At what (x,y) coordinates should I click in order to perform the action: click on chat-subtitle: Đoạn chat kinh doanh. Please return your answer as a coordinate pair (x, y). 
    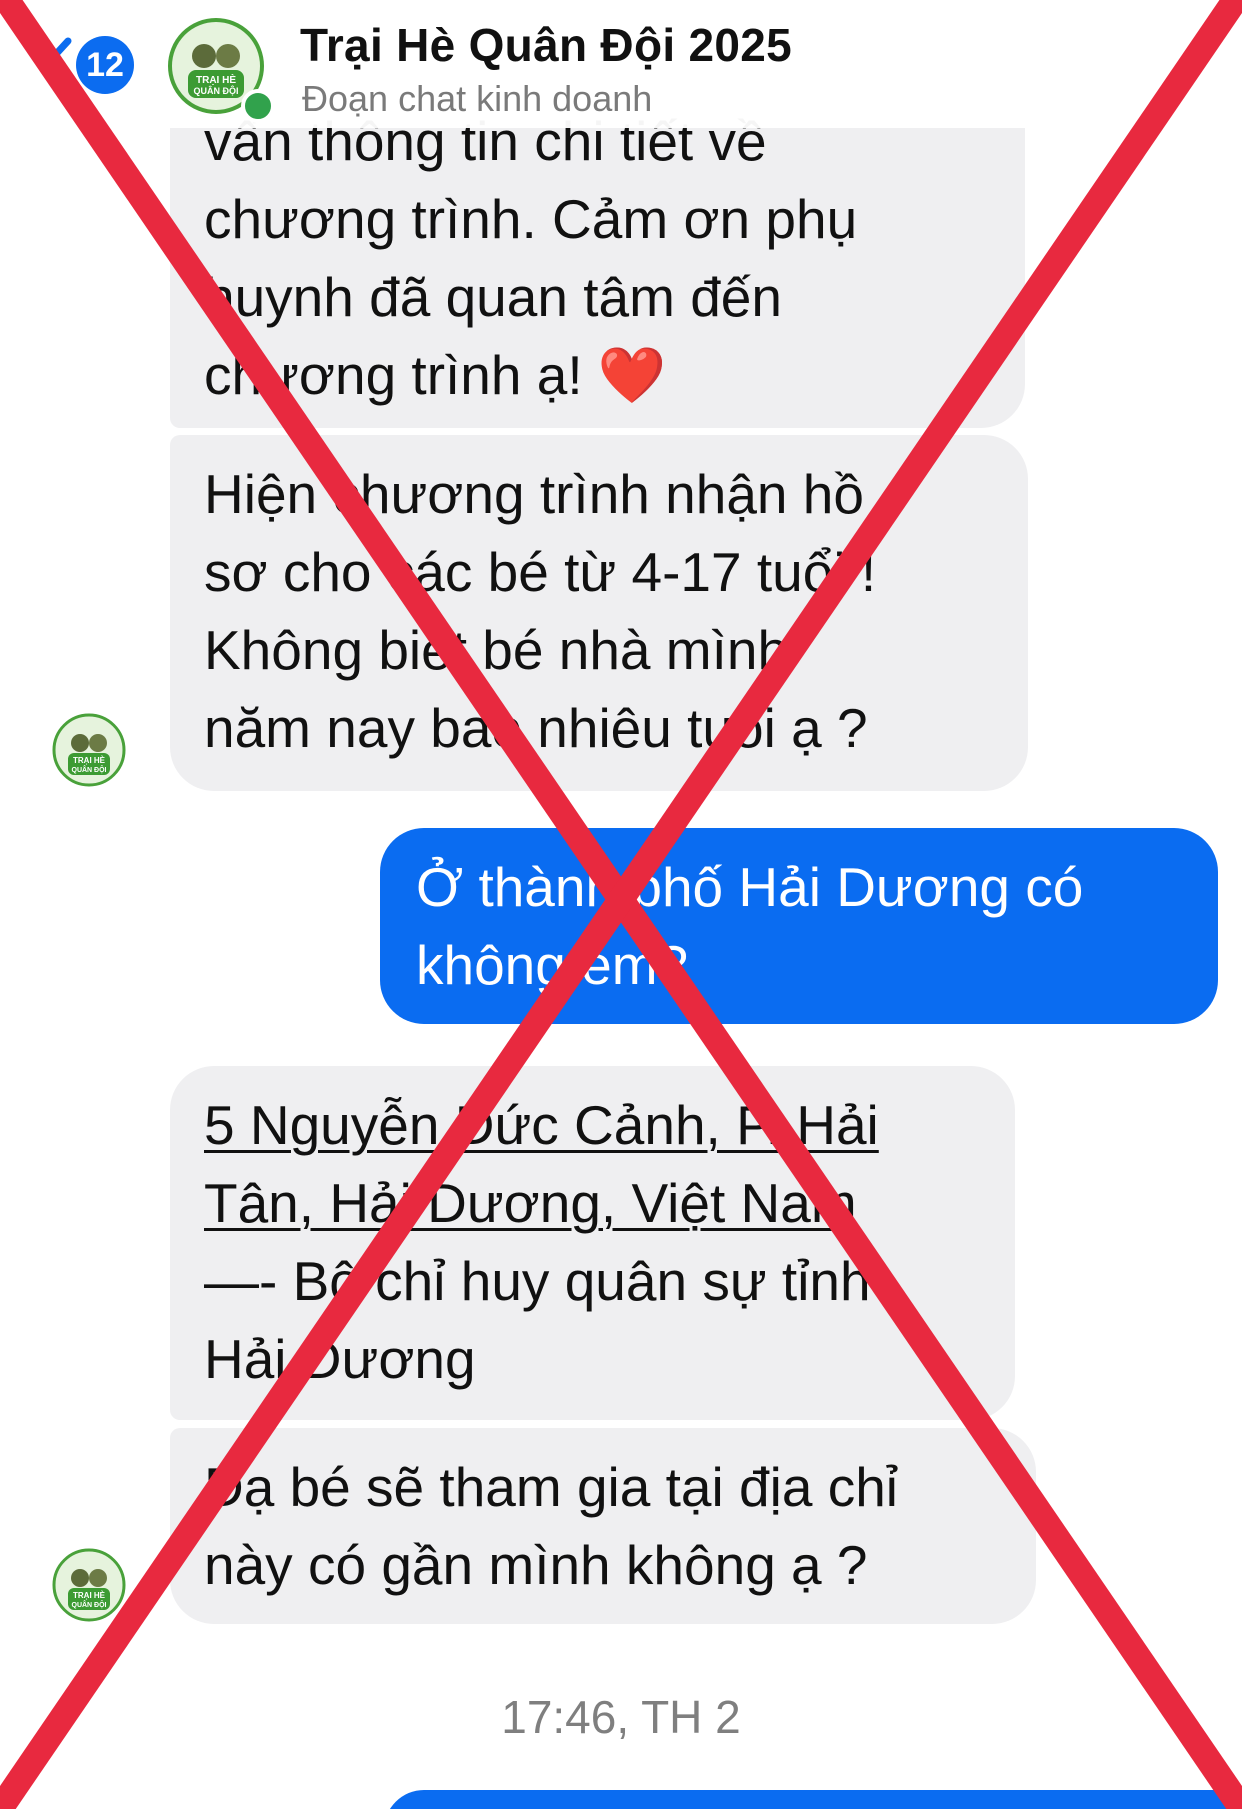
    Looking at the image, I should click on (477, 98).